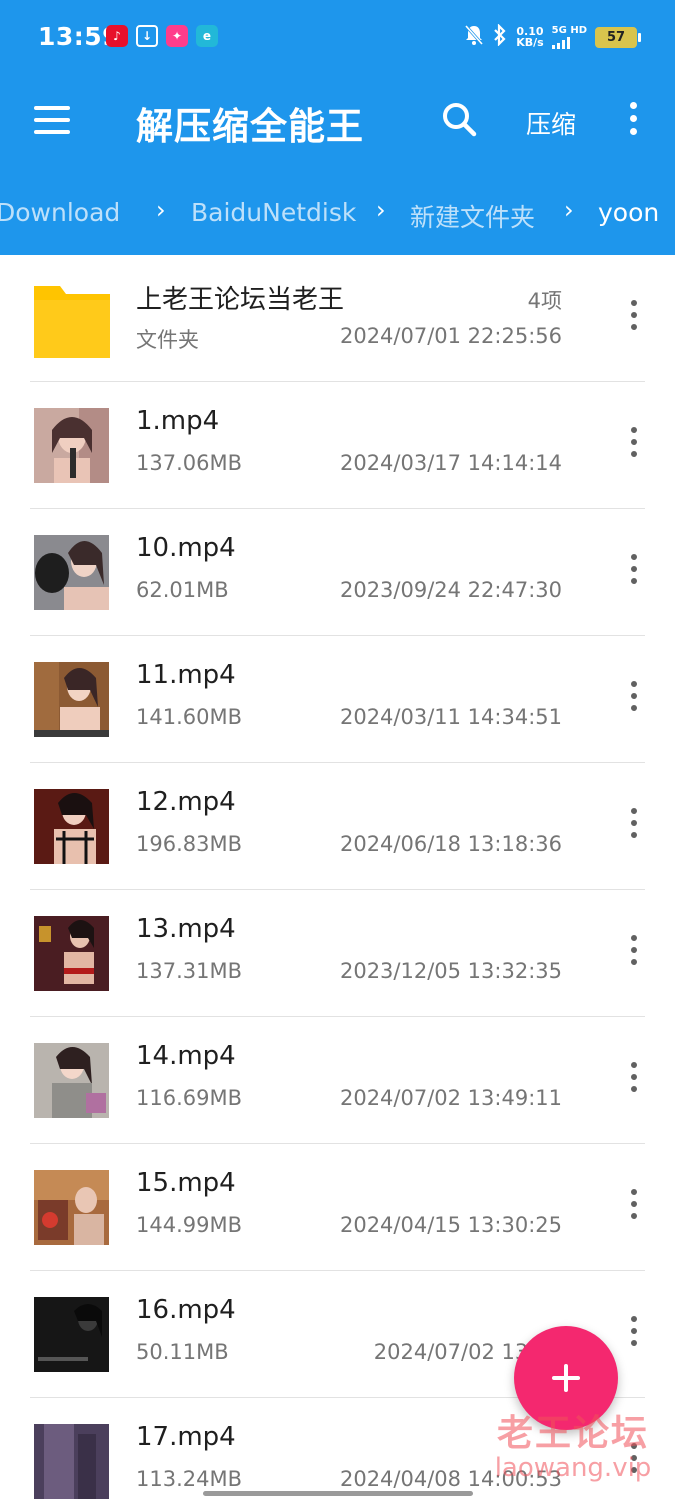 This screenshot has width=675, height=1500. What do you see at coordinates (189, 1098) in the screenshot?
I see `file-size: 116.69MB` at bounding box center [189, 1098].